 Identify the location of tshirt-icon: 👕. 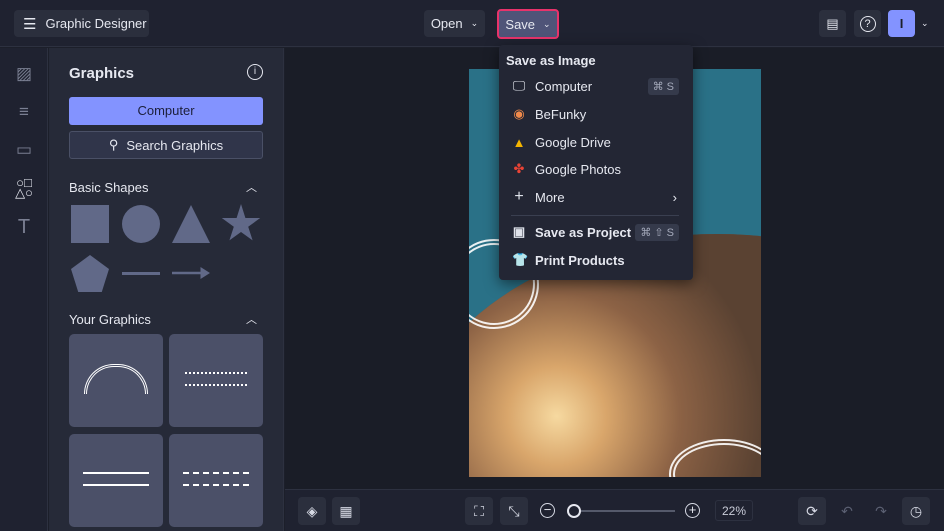
(520, 259).